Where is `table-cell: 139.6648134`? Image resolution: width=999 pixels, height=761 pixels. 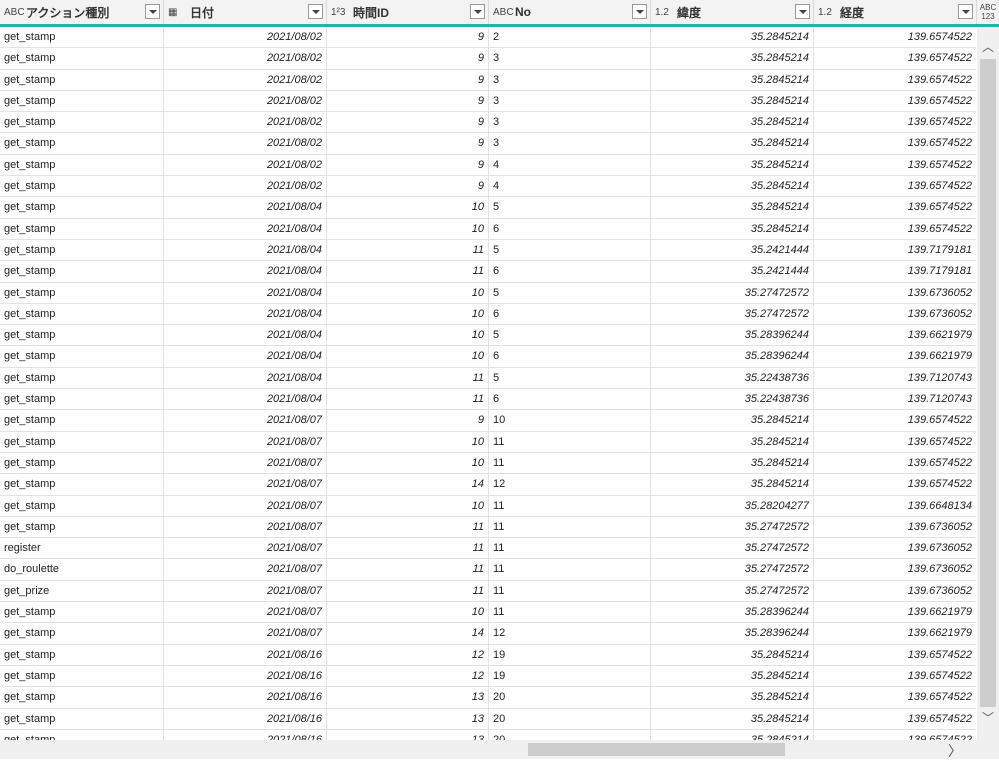 table-cell: 139.6648134 is located at coordinates (895, 506).